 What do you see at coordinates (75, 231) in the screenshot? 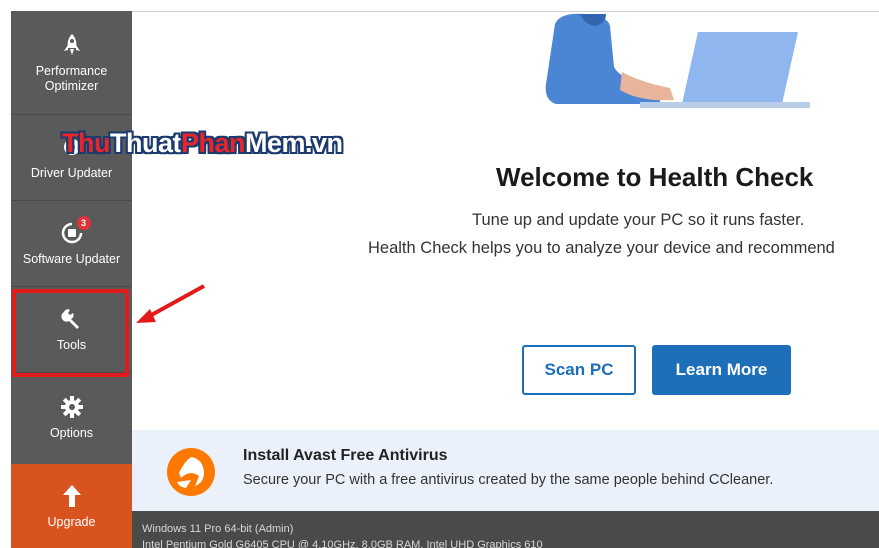
I see `refresh-icon: 3` at bounding box center [75, 231].